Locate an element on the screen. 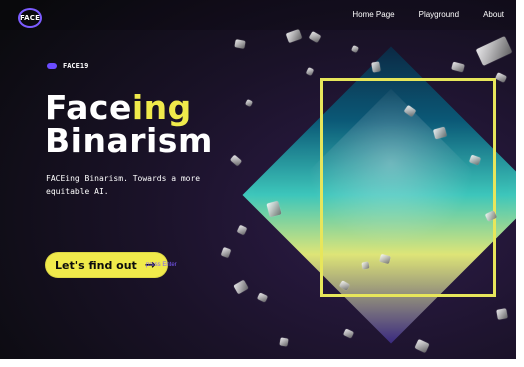 This screenshot has width=524, height=367. logo-text: FACE is located at coordinates (30, 18).